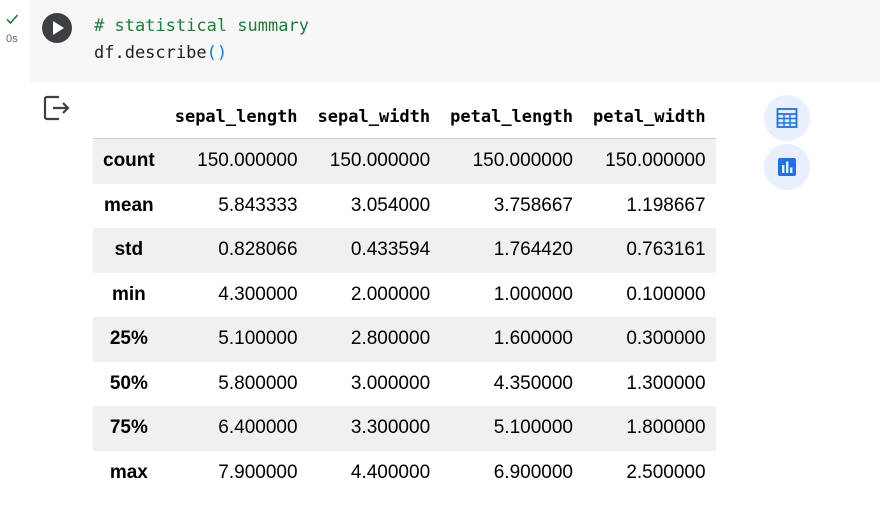 The image size is (880, 510). Describe the element at coordinates (374, 117) in the screenshot. I see `column-header: sepal_width` at that location.